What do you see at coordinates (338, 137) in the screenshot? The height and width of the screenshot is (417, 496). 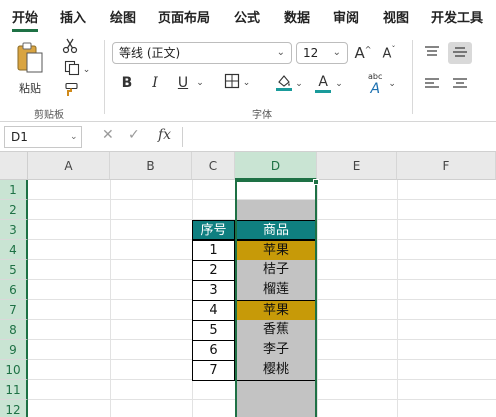 I see `formula-input` at bounding box center [338, 137].